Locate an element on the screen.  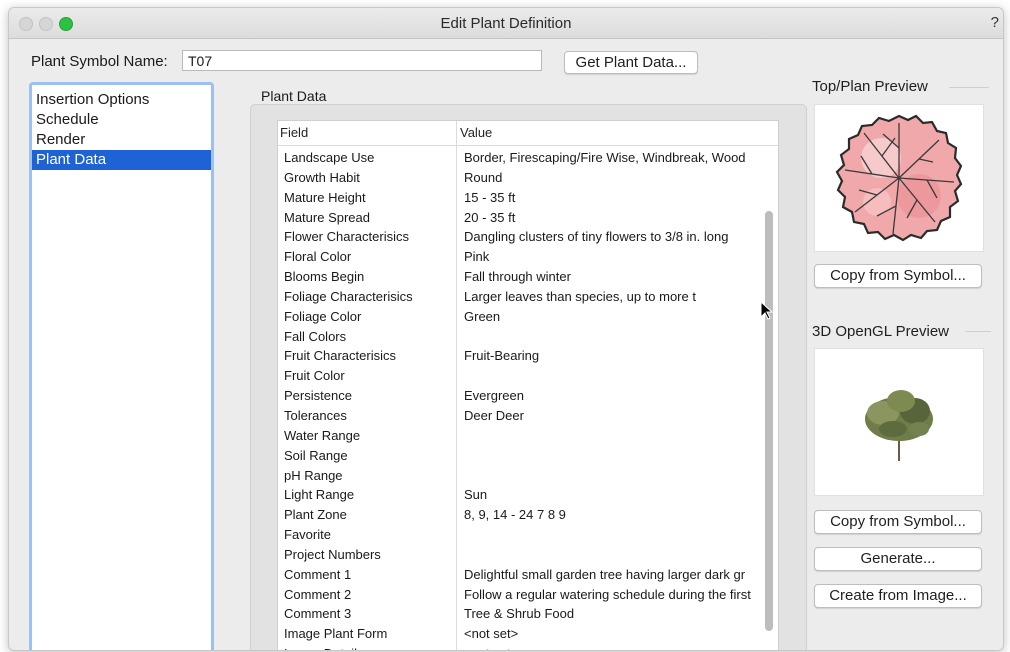
value-cell: 8, 9, 14 - 24 7 8 9 is located at coordinates (612, 514).